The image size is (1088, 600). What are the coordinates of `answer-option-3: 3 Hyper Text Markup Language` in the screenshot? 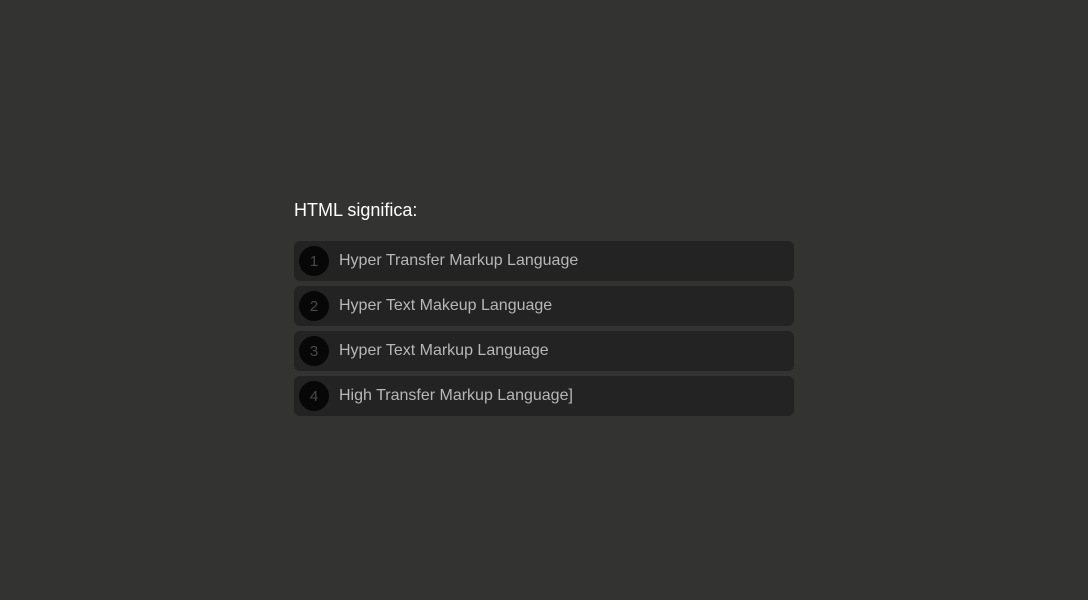 It's located at (544, 351).